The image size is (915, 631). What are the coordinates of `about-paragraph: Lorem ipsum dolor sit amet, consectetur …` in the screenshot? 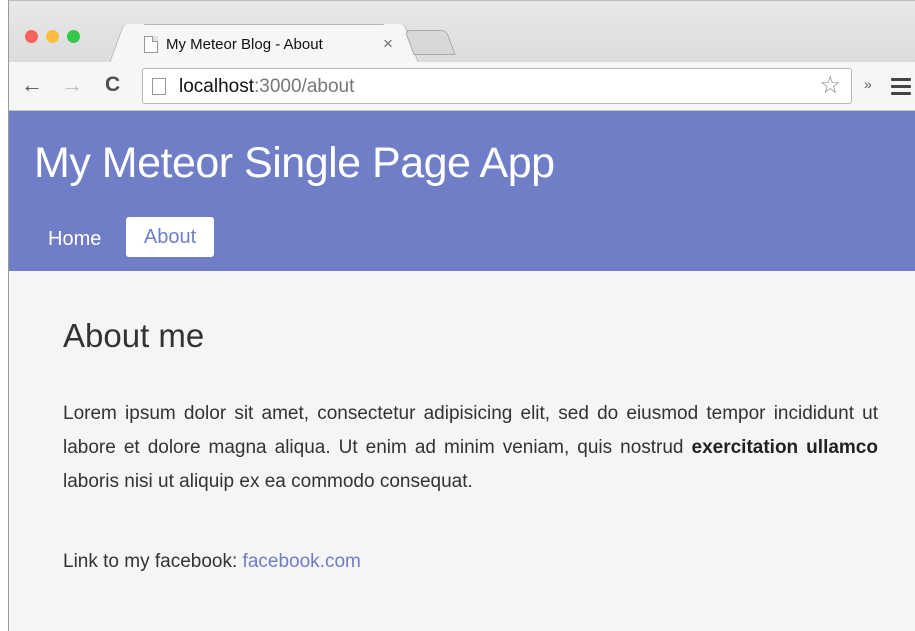 It's located at (470, 448).